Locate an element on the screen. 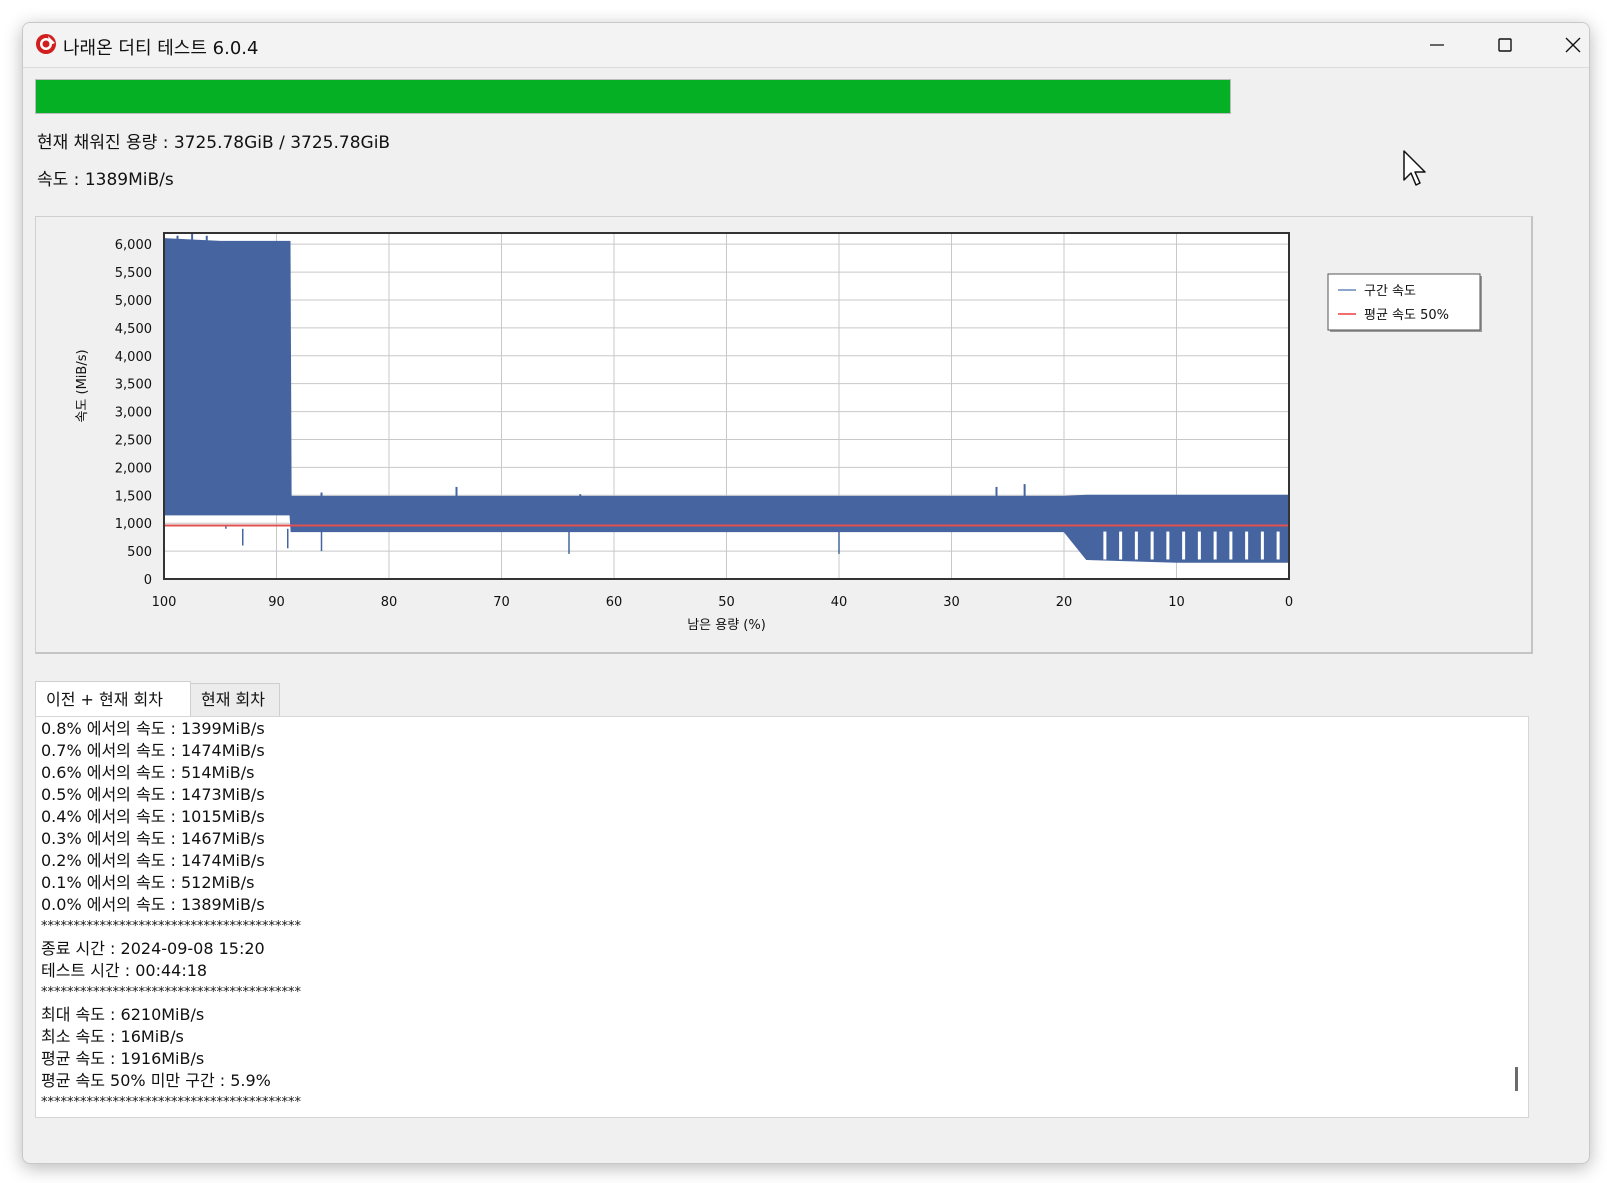 This screenshot has height=1183, width=1607. current-speed-text: 속도 : 1389MiB/s is located at coordinates (105, 180).